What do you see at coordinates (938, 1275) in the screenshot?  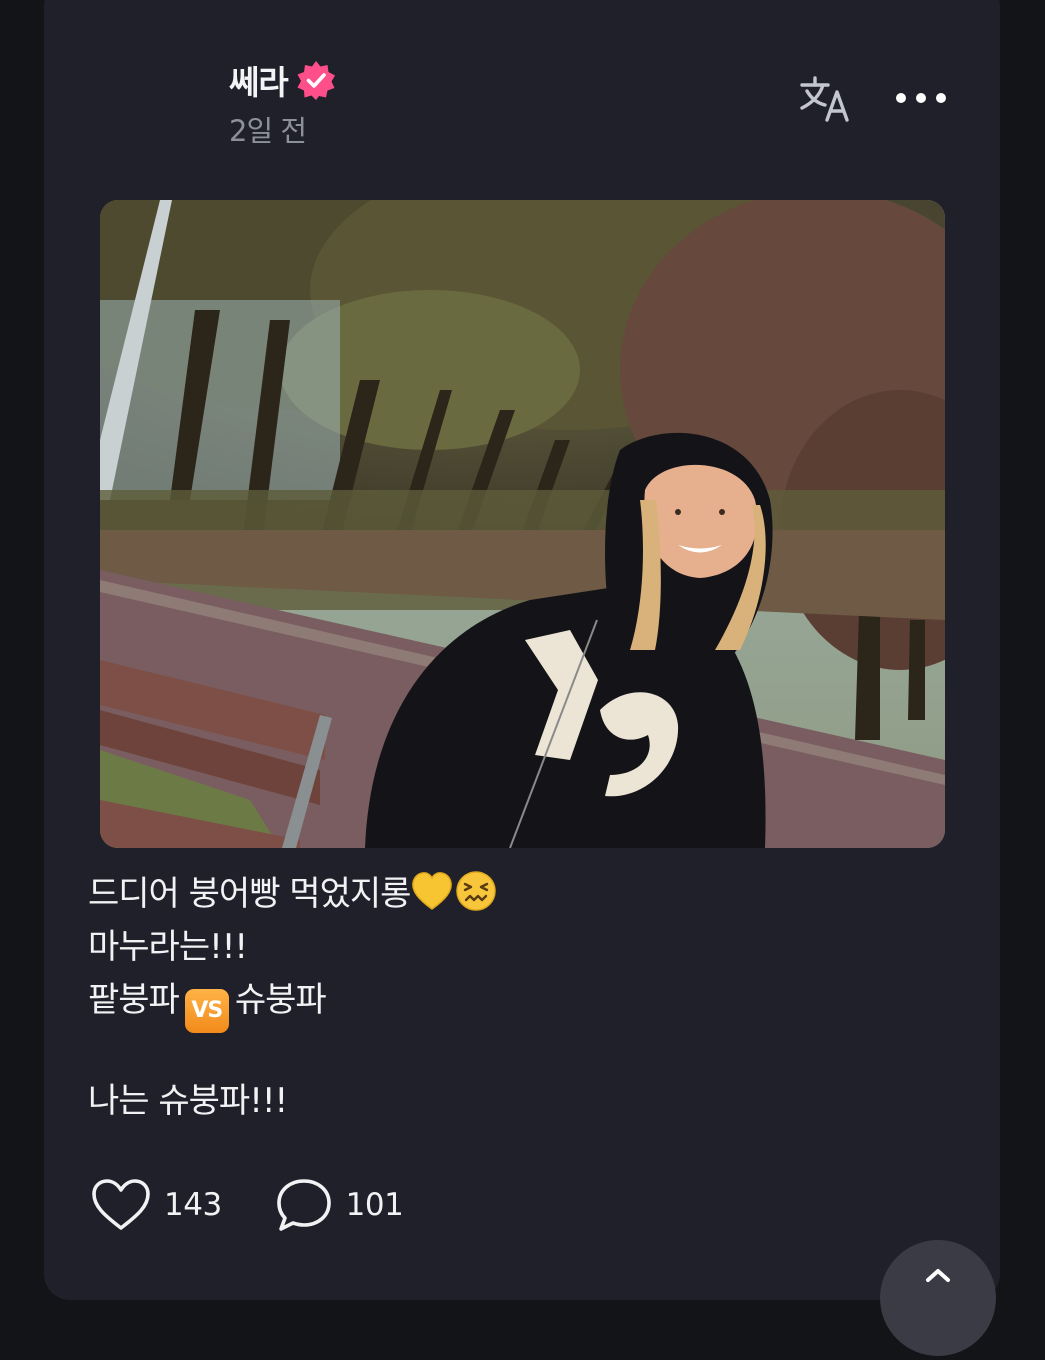 I see `chevron-up-icon` at bounding box center [938, 1275].